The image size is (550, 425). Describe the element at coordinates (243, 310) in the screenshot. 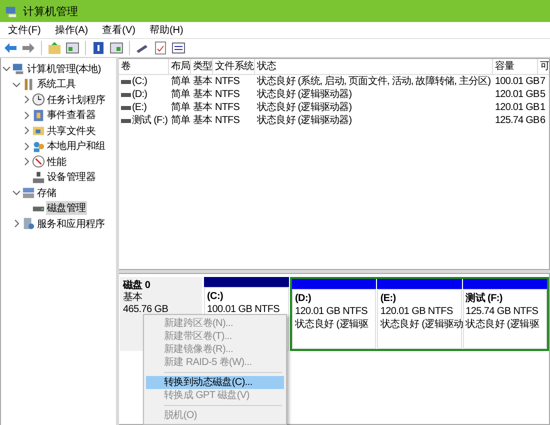

I see `partition-size: 100.01 GB NTFS` at that location.